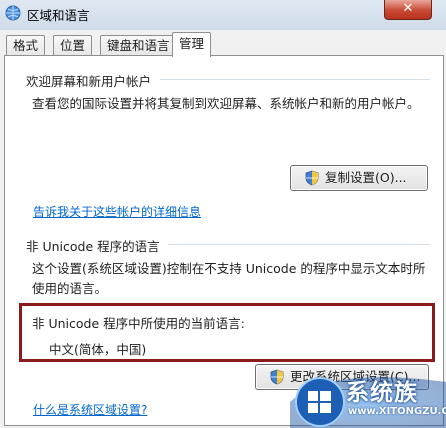 Image resolution: width=446 pixels, height=428 pixels. I want to click on tab-location: 位置, so click(73, 45).